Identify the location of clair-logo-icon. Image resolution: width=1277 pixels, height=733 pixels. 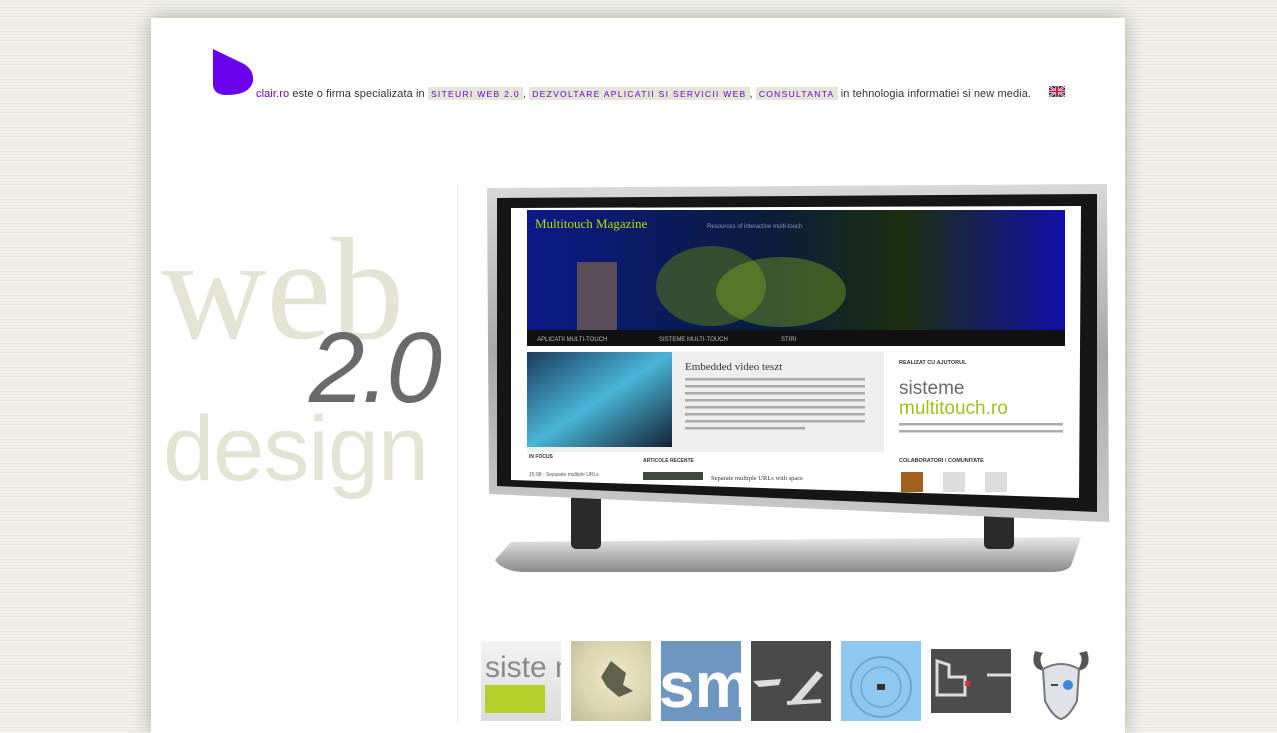
(233, 72).